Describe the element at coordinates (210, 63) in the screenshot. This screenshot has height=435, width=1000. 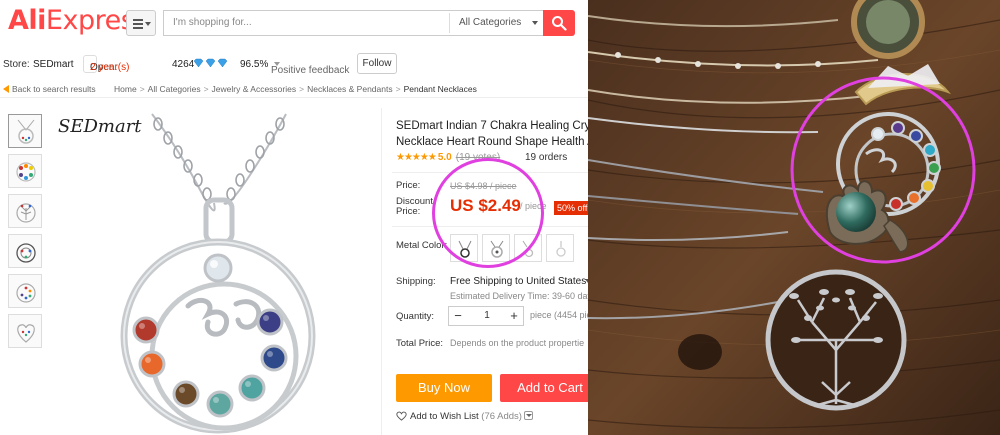
I see `diamond-rank-icon` at that location.